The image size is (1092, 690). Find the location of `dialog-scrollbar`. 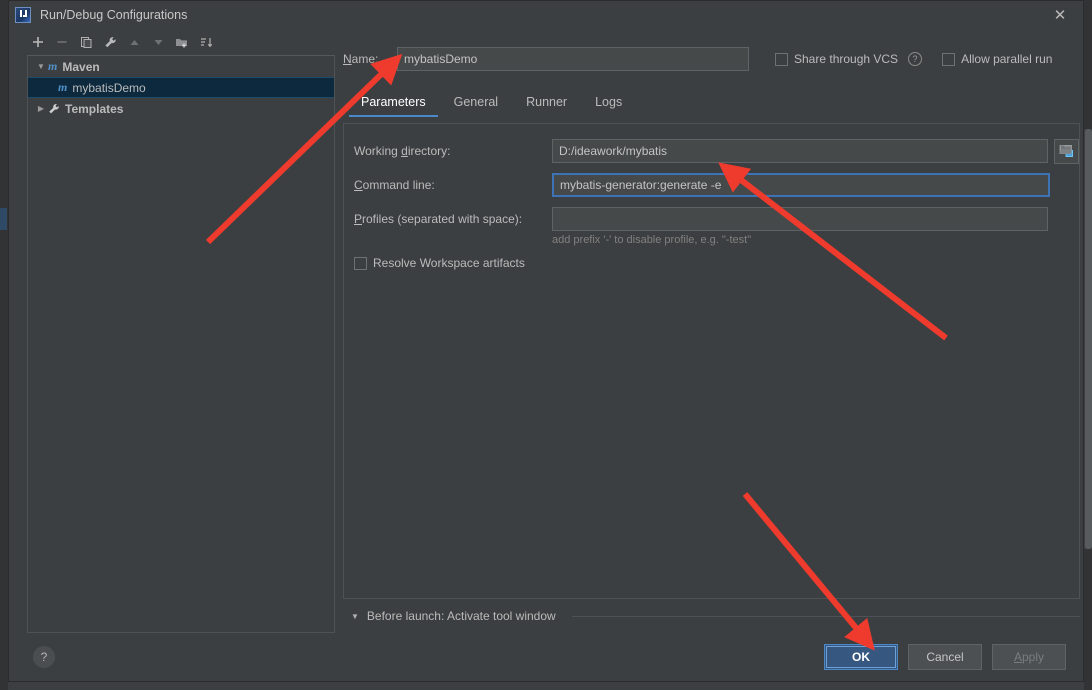

dialog-scrollbar is located at coordinates (1088, 339).